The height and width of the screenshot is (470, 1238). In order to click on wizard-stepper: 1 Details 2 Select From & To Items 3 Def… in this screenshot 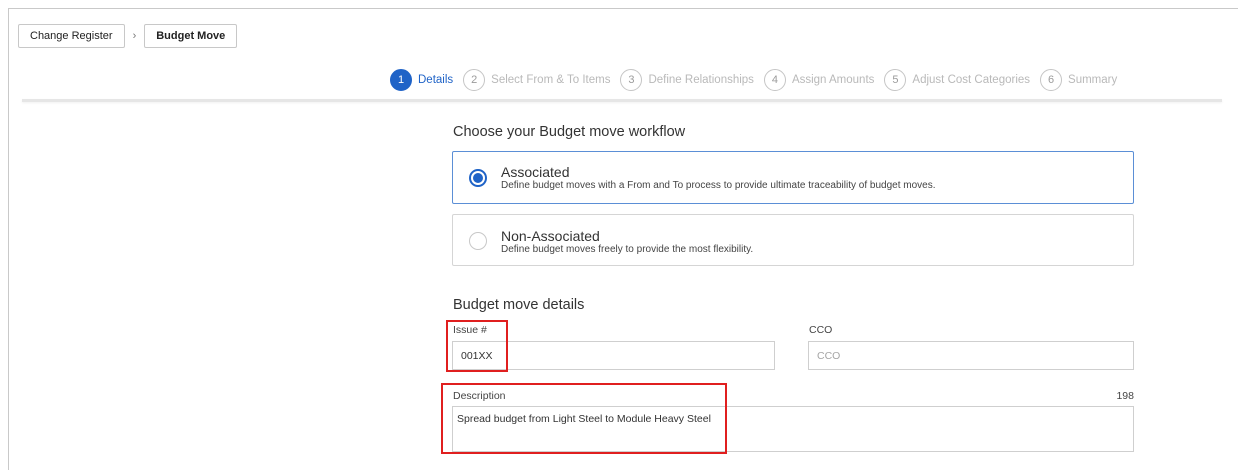, I will do `click(758, 80)`.